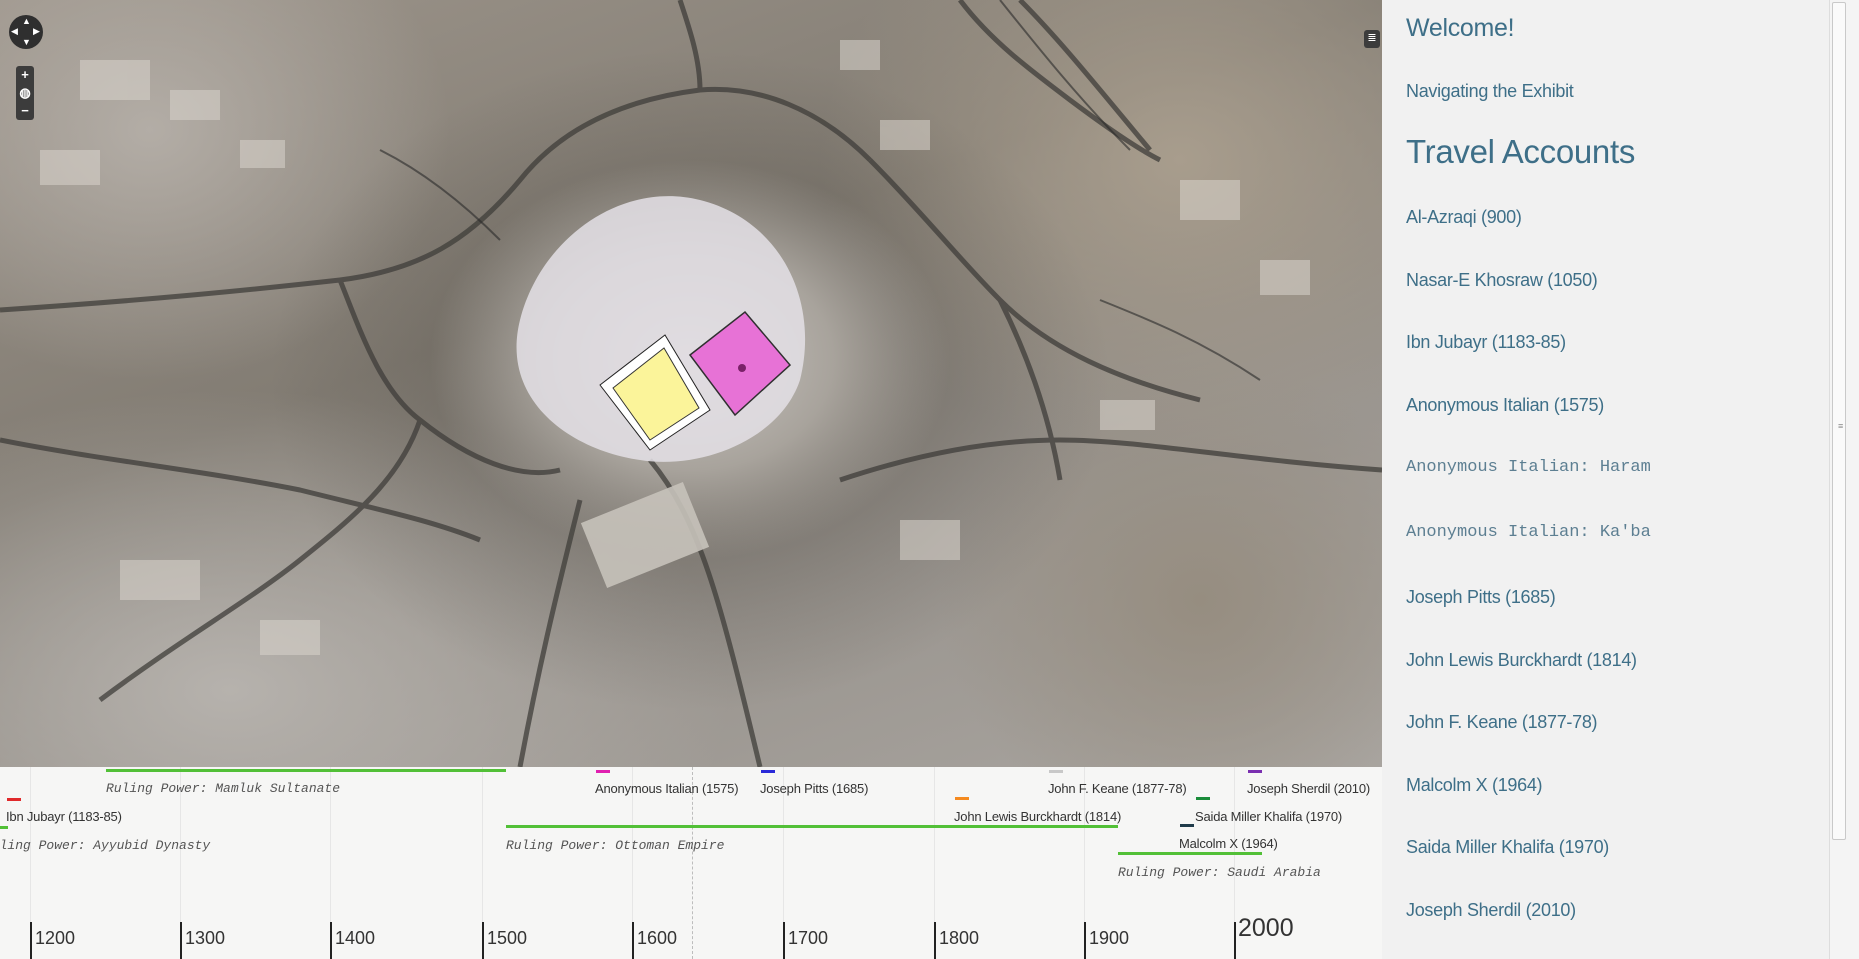  Describe the element at coordinates (14, 799) in the screenshot. I see `event-mark-ibn-jubayr` at that location.